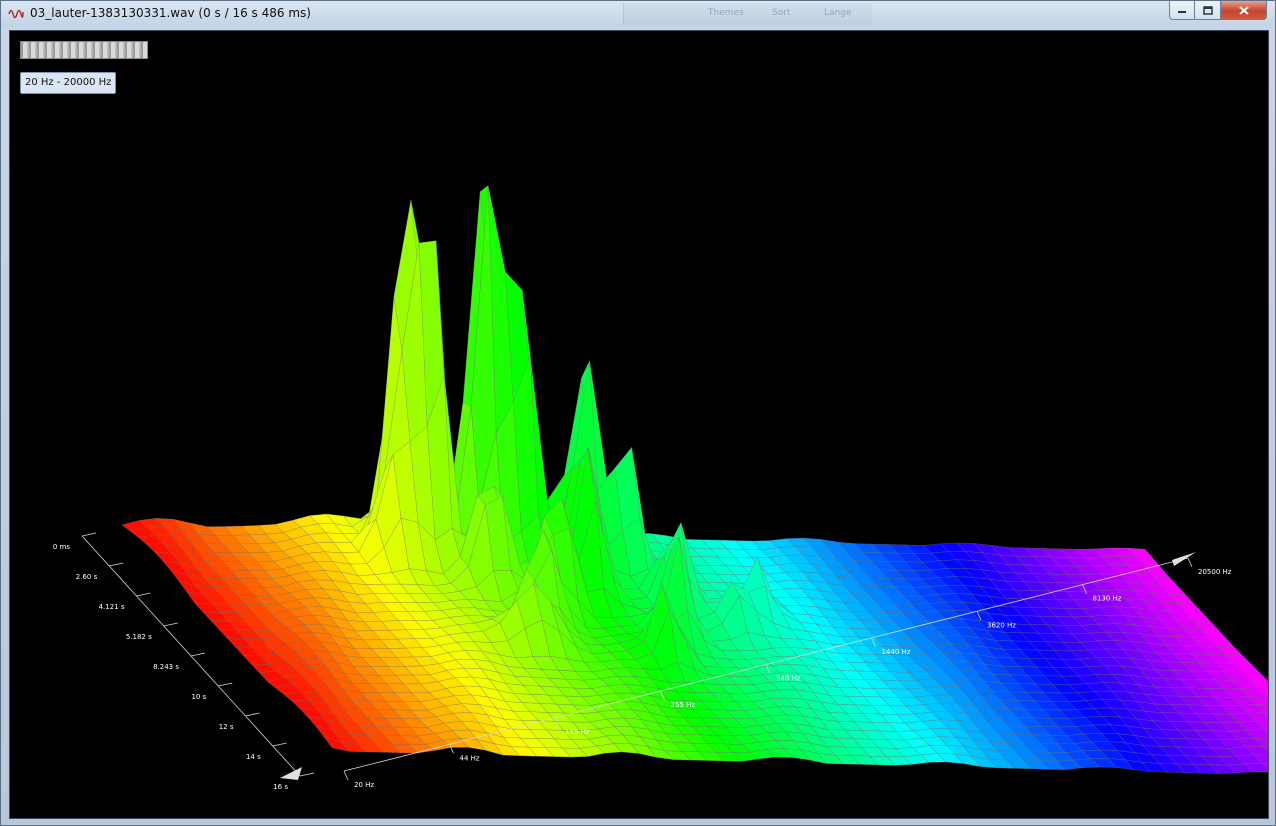 Image resolution: width=1276 pixels, height=826 pixels. Describe the element at coordinates (291, 773) in the screenshot. I see `time-axis-arrow` at that location.